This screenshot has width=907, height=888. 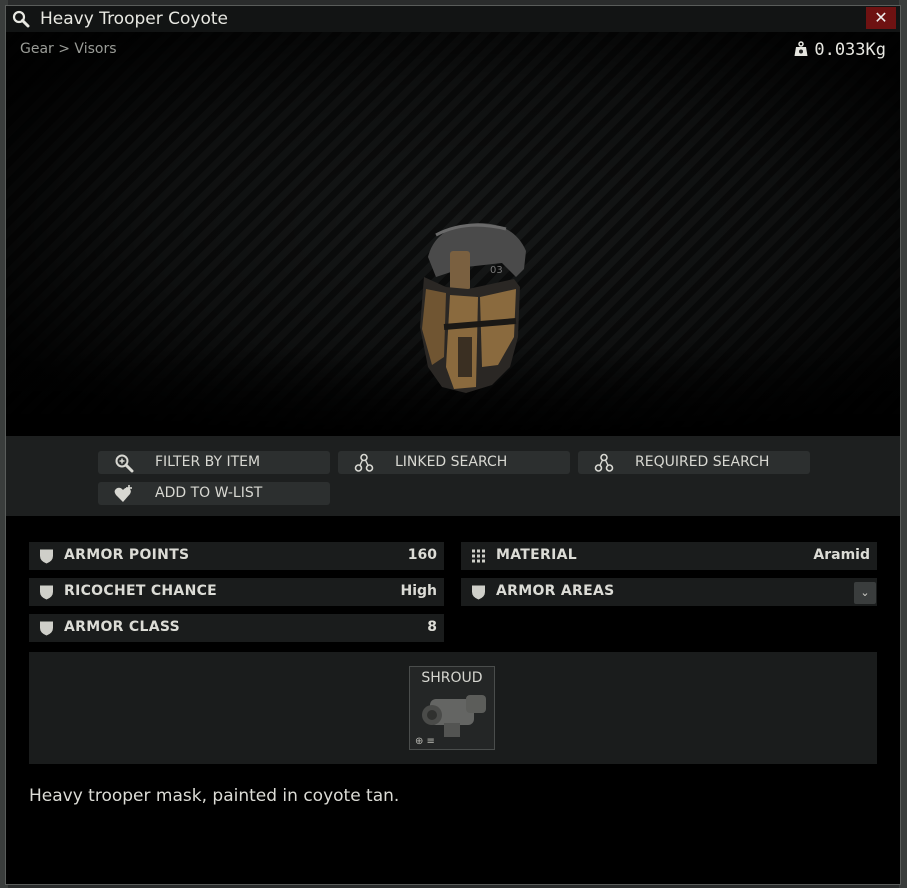 I want to click on weight-readout: 0.033Kg, so click(x=840, y=50).